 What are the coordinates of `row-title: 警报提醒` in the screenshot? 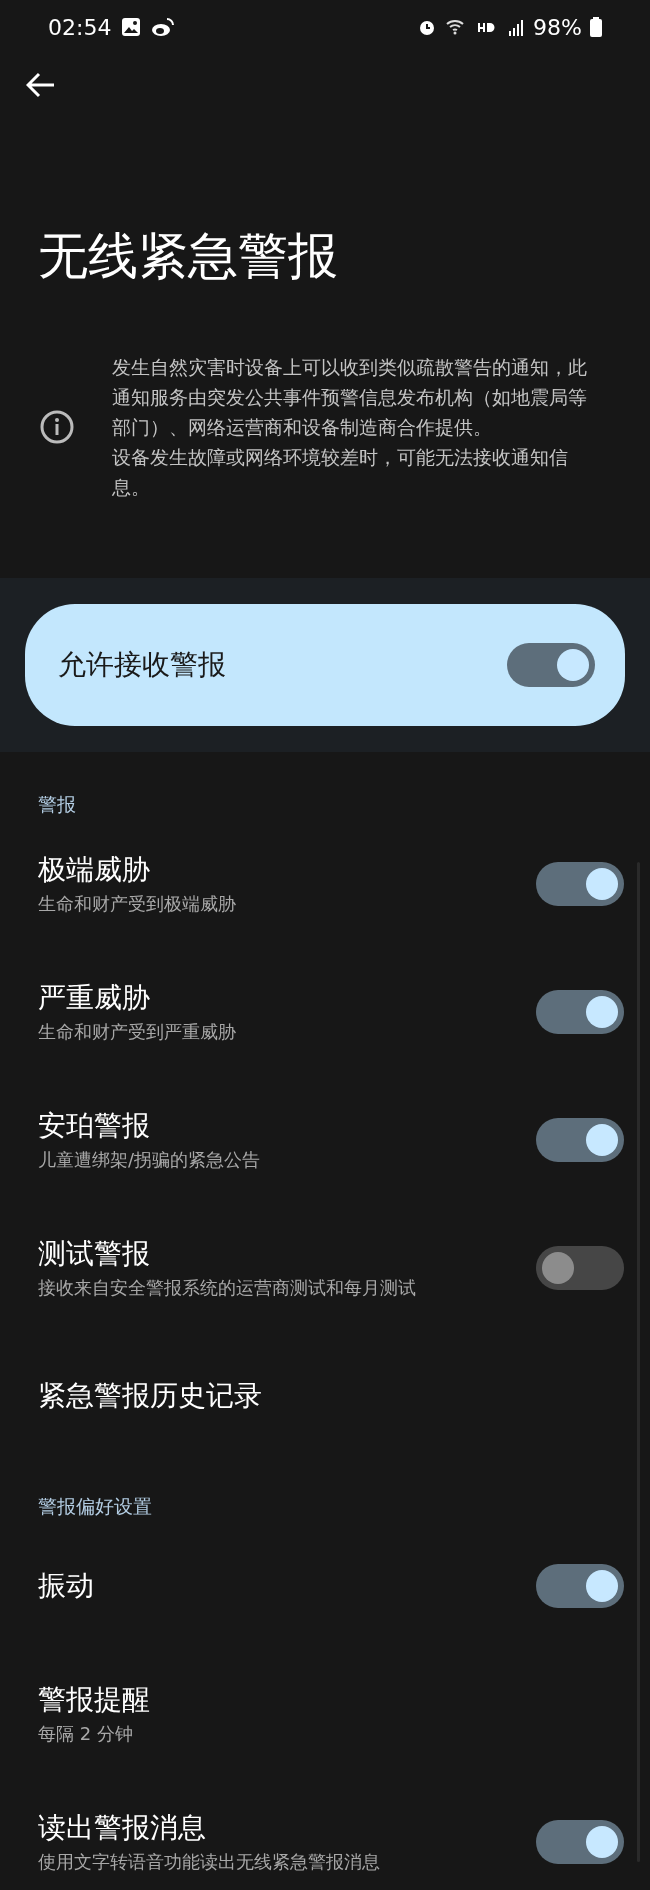 It's located at (94, 1700).